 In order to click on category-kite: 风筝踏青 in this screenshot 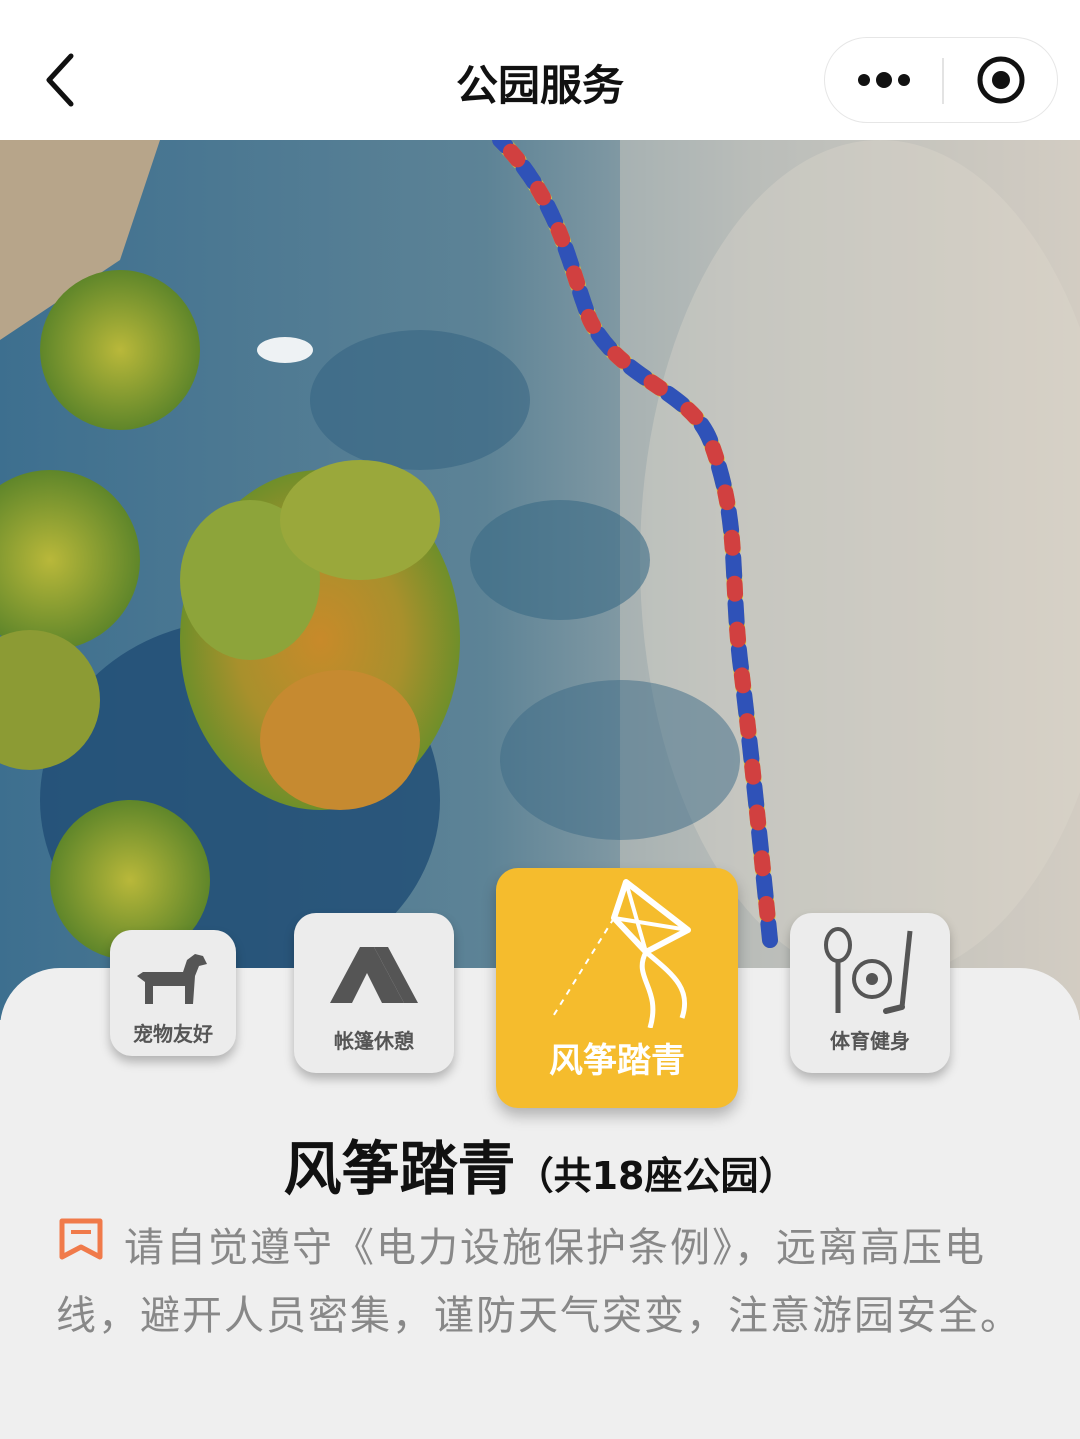, I will do `click(617, 988)`.